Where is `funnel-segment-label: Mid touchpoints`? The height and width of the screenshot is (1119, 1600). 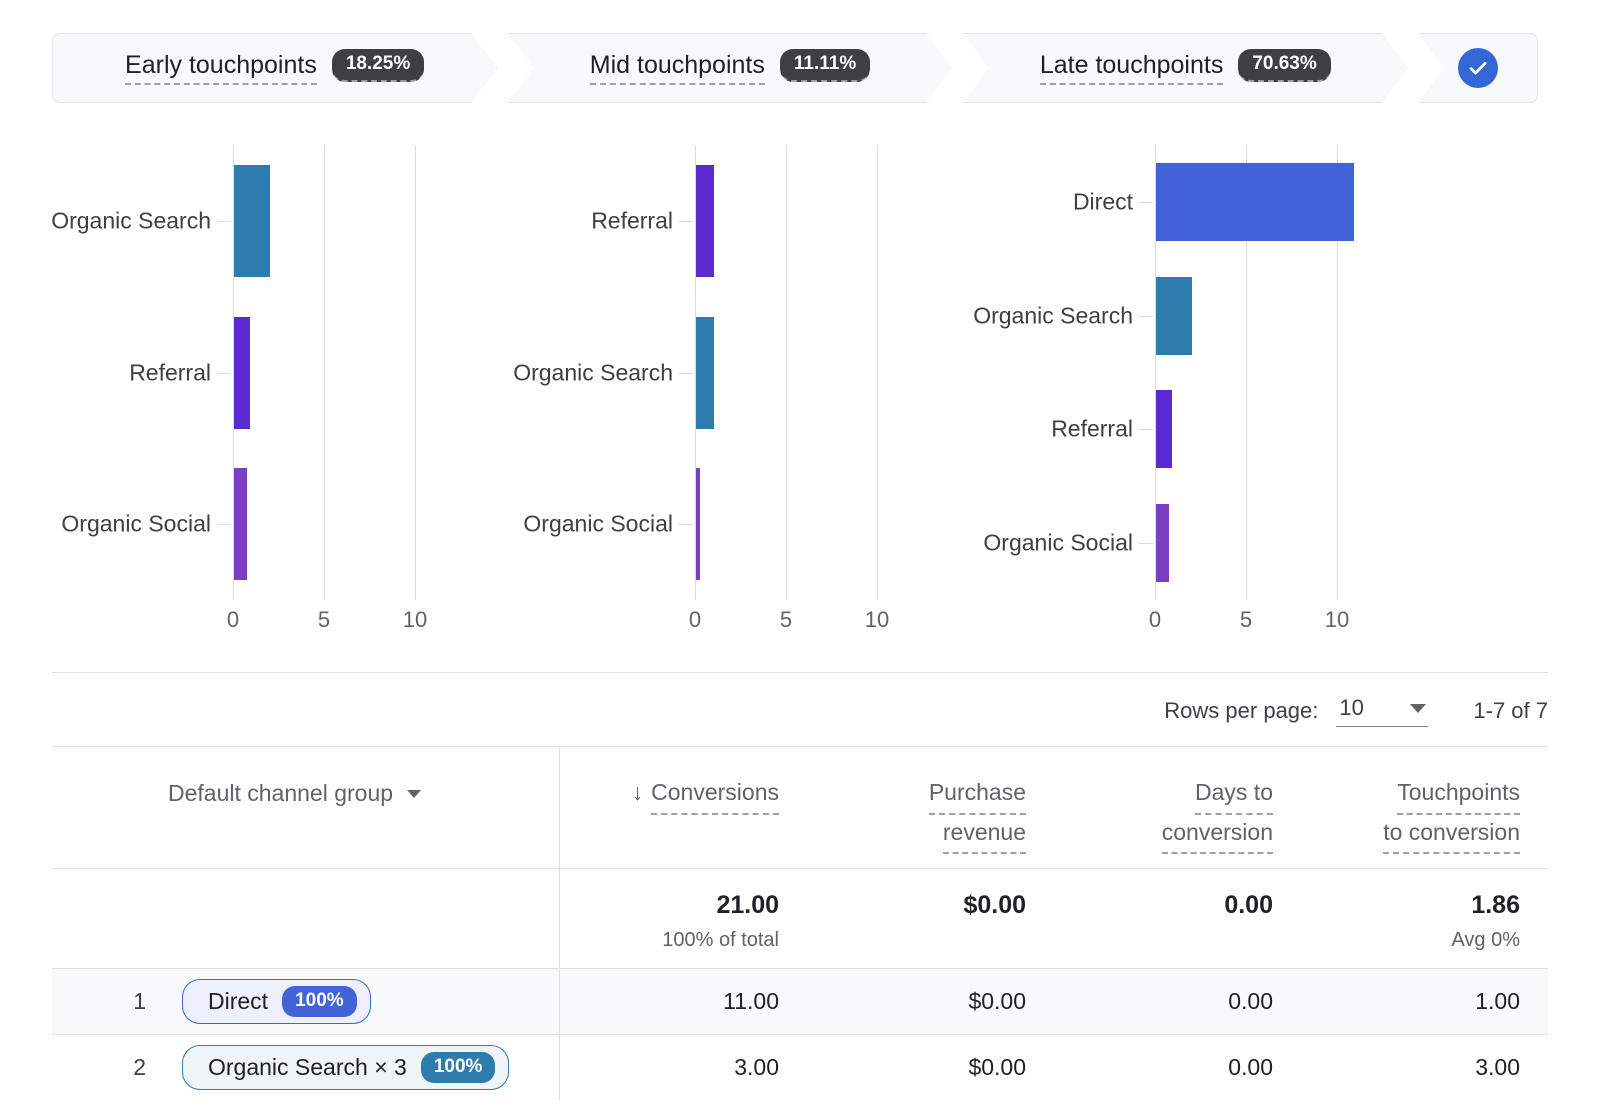
funnel-segment-label: Mid touchpoints is located at coordinates (677, 68).